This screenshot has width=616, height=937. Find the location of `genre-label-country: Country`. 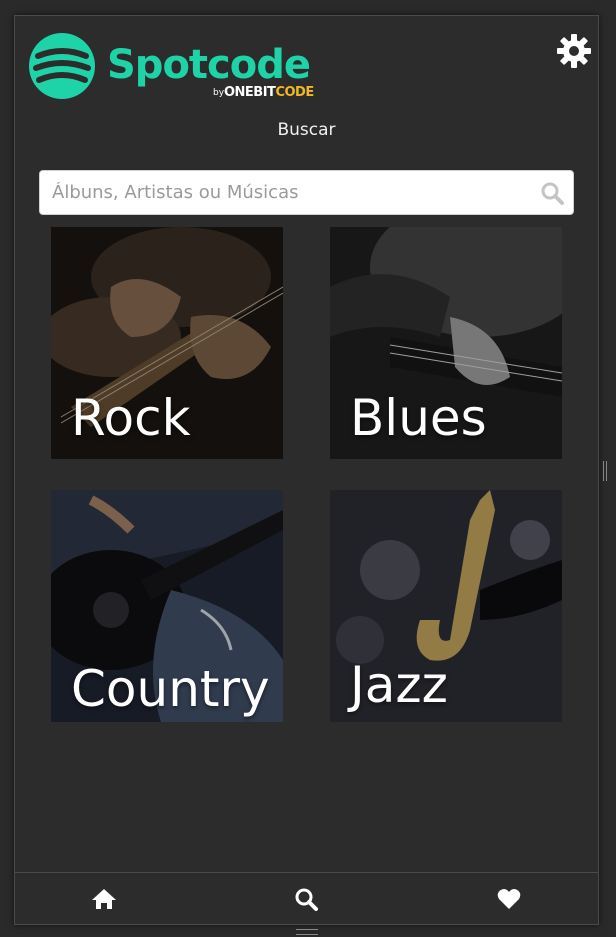

genre-label-country: Country is located at coordinates (170, 689).